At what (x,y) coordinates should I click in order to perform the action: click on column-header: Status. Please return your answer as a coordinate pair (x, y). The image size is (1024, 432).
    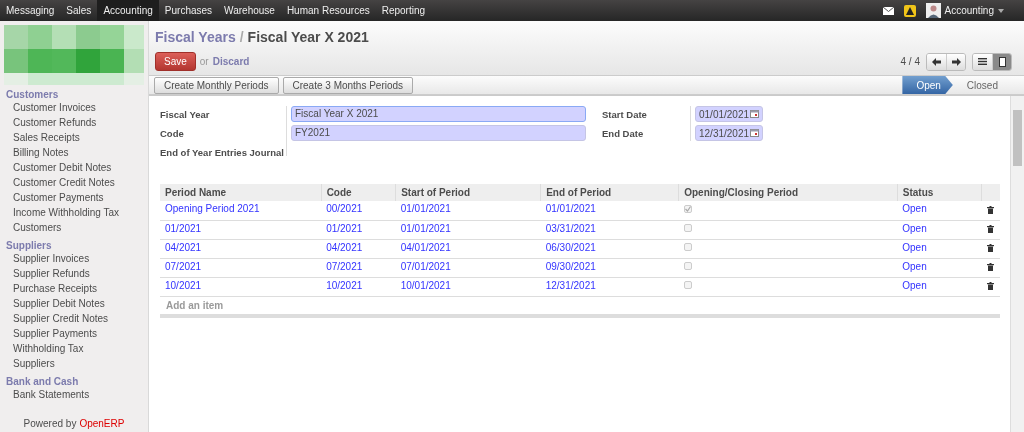
    Looking at the image, I should click on (939, 192).